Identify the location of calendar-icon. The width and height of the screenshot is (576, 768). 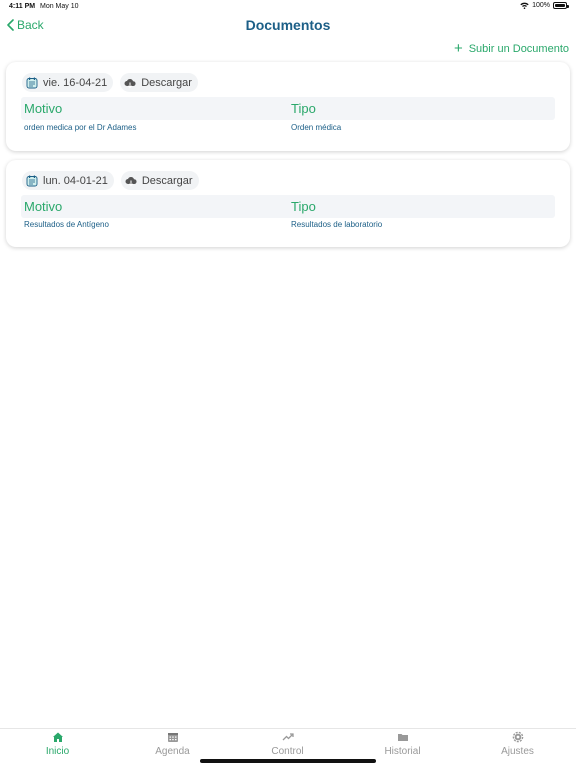
(172, 737).